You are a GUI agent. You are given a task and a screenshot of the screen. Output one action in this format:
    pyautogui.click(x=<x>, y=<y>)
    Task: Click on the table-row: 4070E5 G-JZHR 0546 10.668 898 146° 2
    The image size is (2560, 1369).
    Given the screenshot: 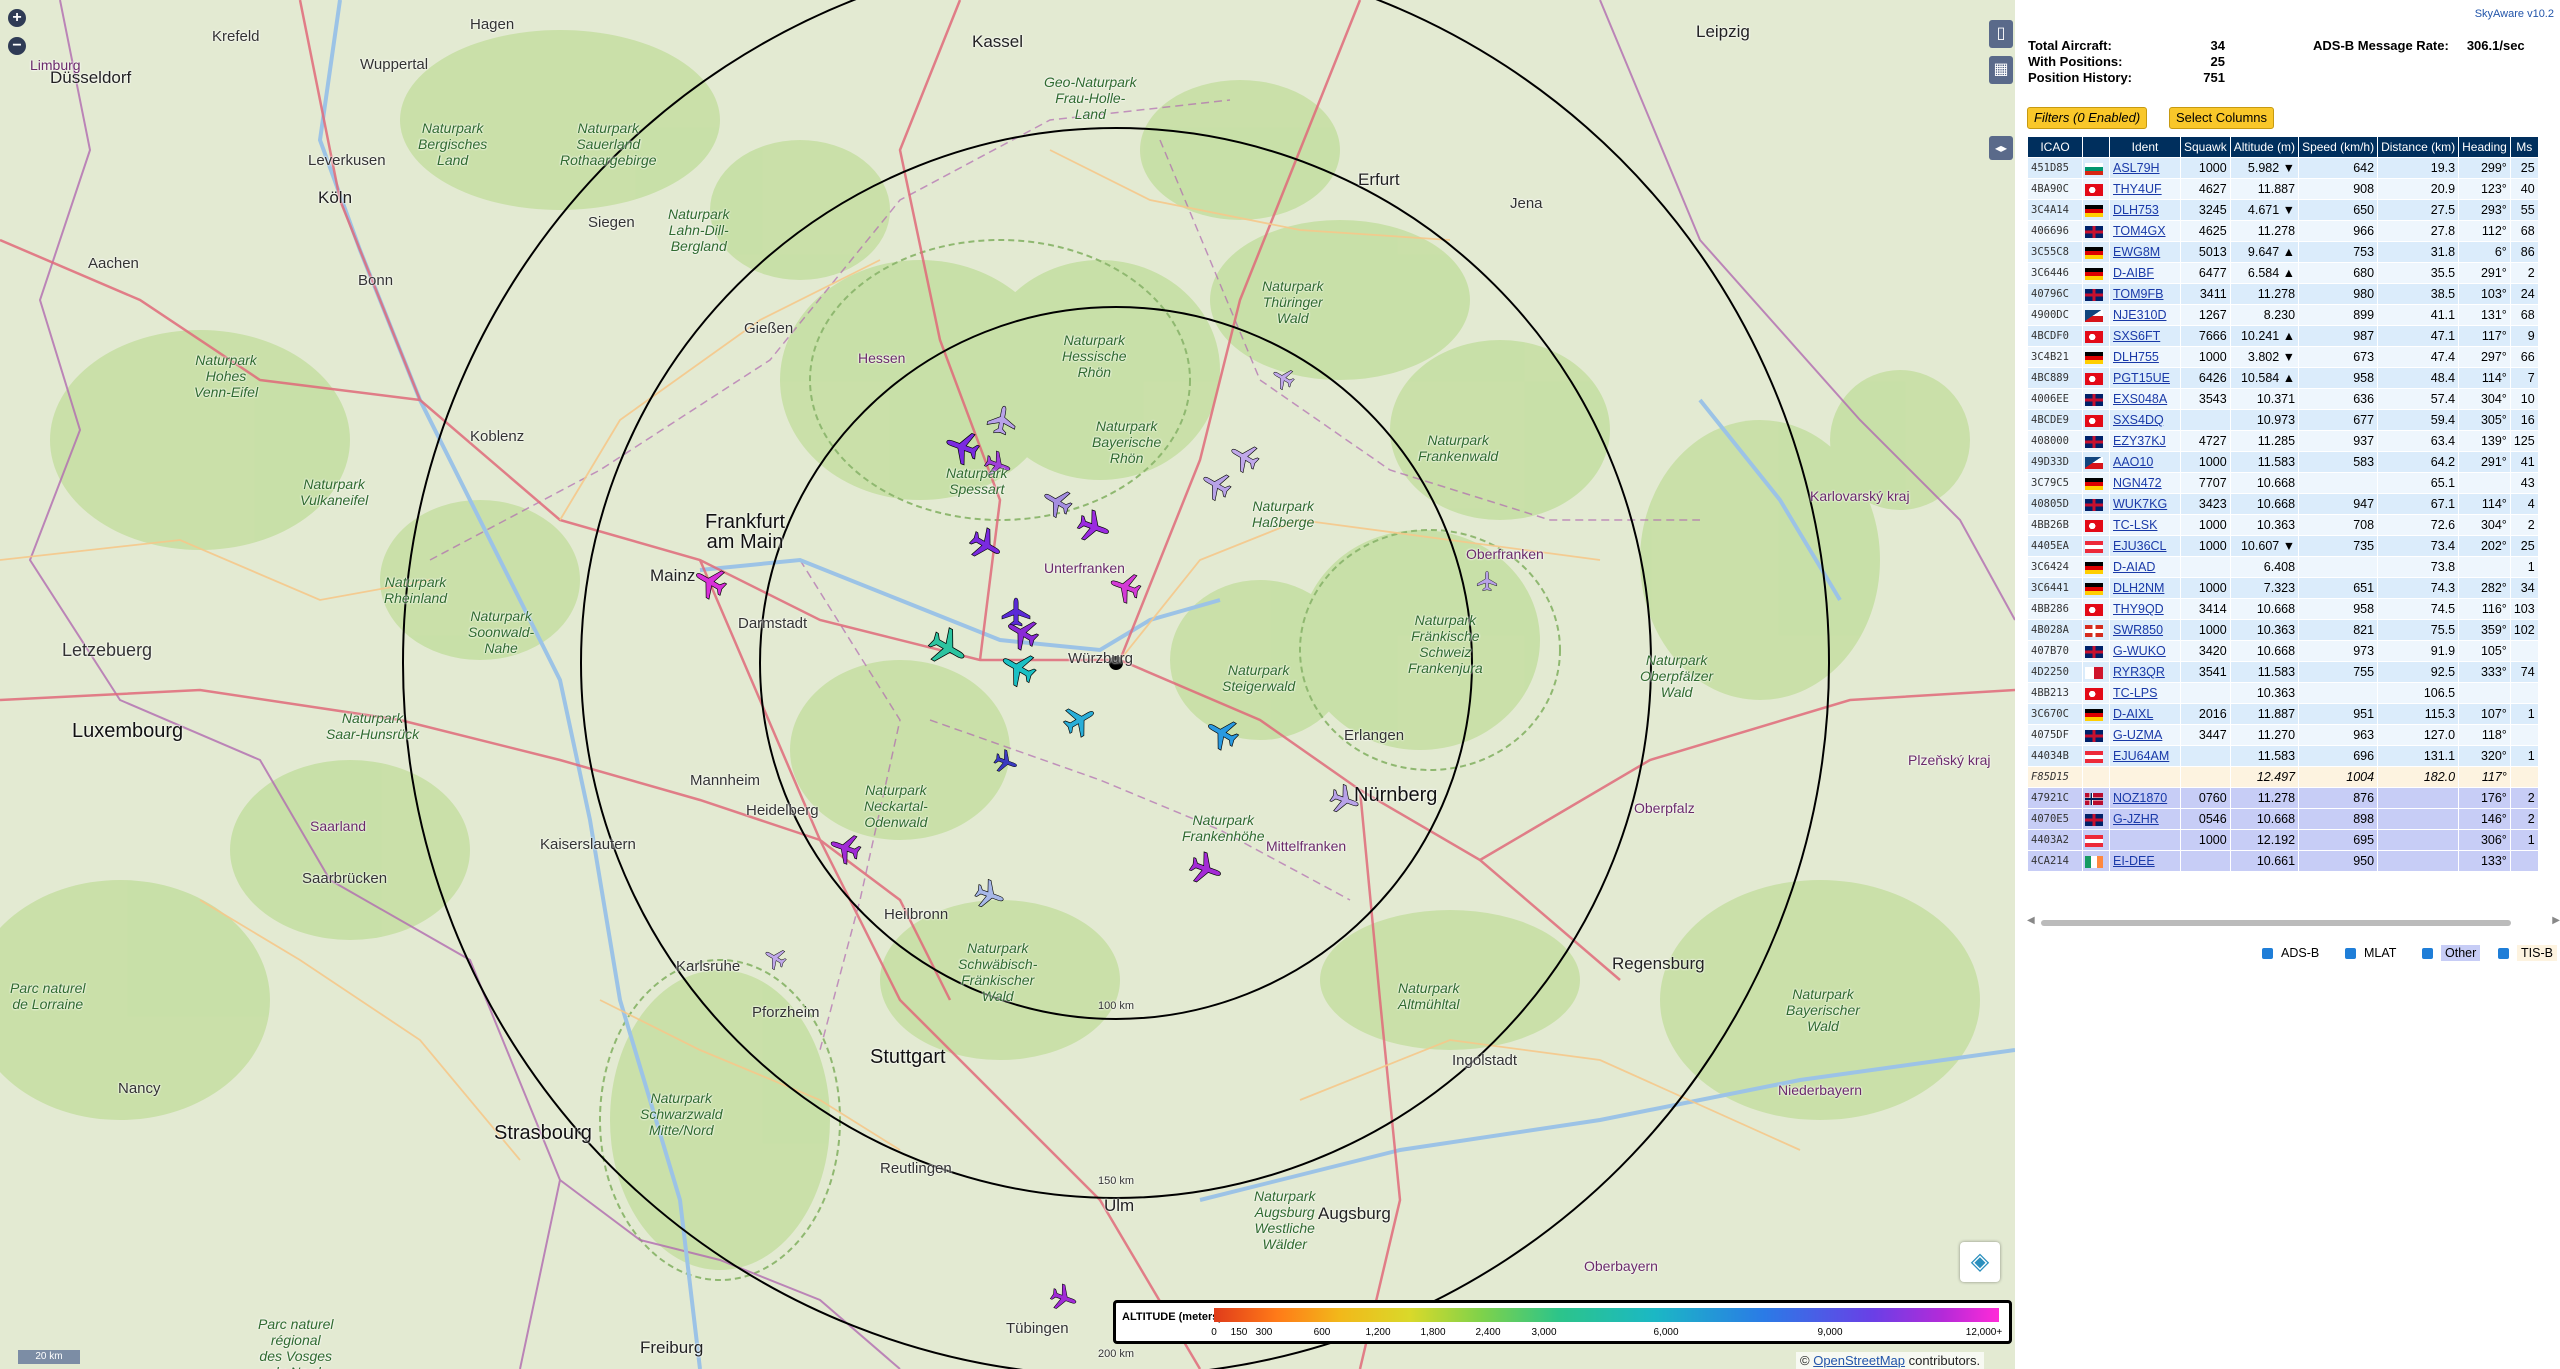 What is the action you would take?
    pyautogui.click(x=2283, y=819)
    